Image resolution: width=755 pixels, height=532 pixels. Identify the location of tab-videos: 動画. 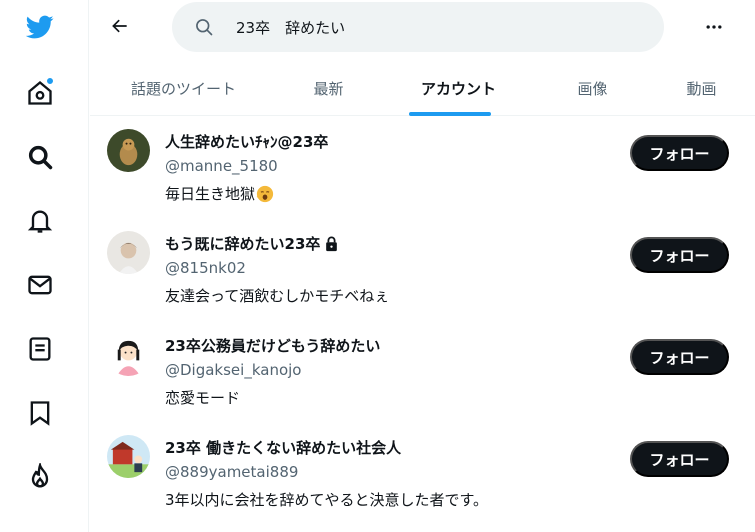
(701, 88).